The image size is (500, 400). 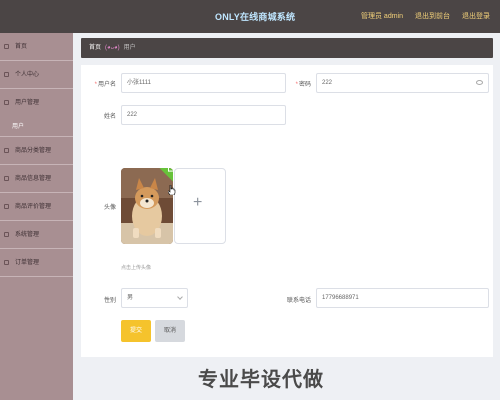 I want to click on check-icon, so click(x=170, y=170).